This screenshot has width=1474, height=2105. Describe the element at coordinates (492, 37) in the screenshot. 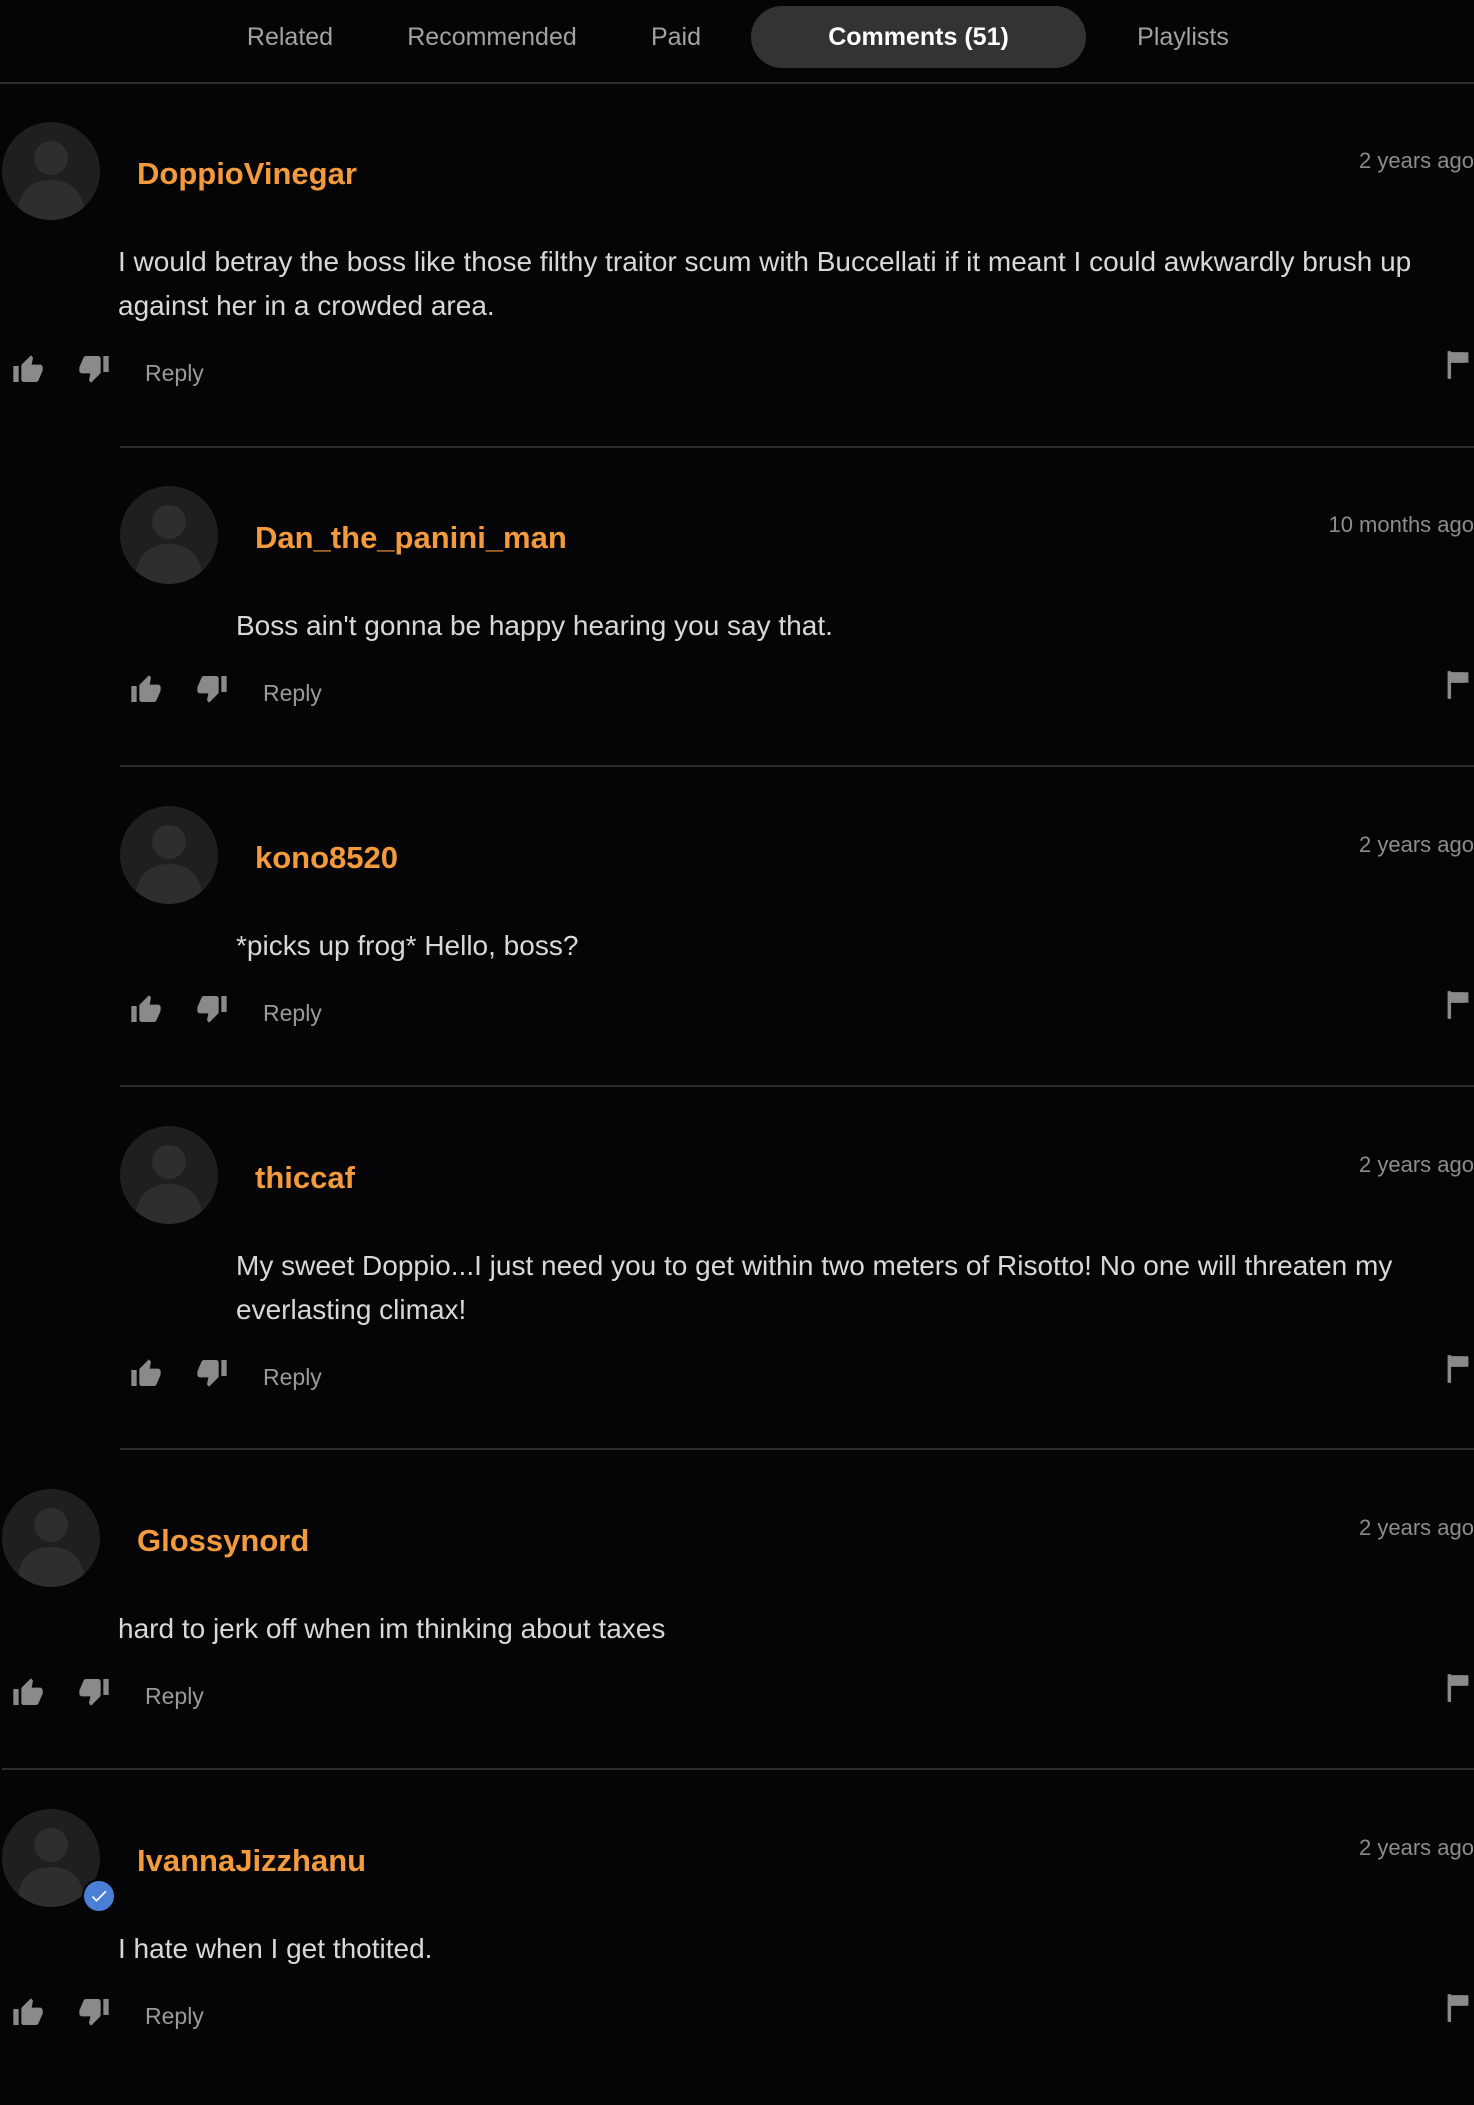

I see `tab-recommended: Recommended` at that location.